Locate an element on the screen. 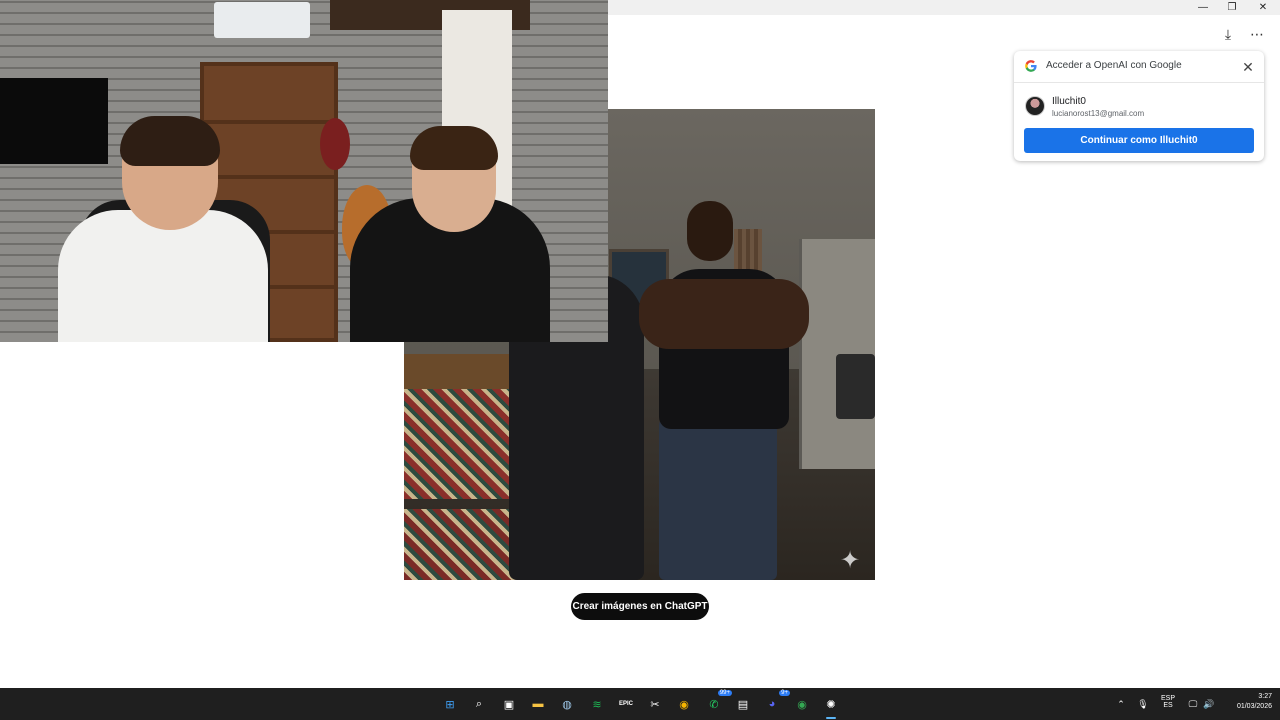 This screenshot has width=1280, height=720. keyboard-layout: ES is located at coordinates (1168, 705).